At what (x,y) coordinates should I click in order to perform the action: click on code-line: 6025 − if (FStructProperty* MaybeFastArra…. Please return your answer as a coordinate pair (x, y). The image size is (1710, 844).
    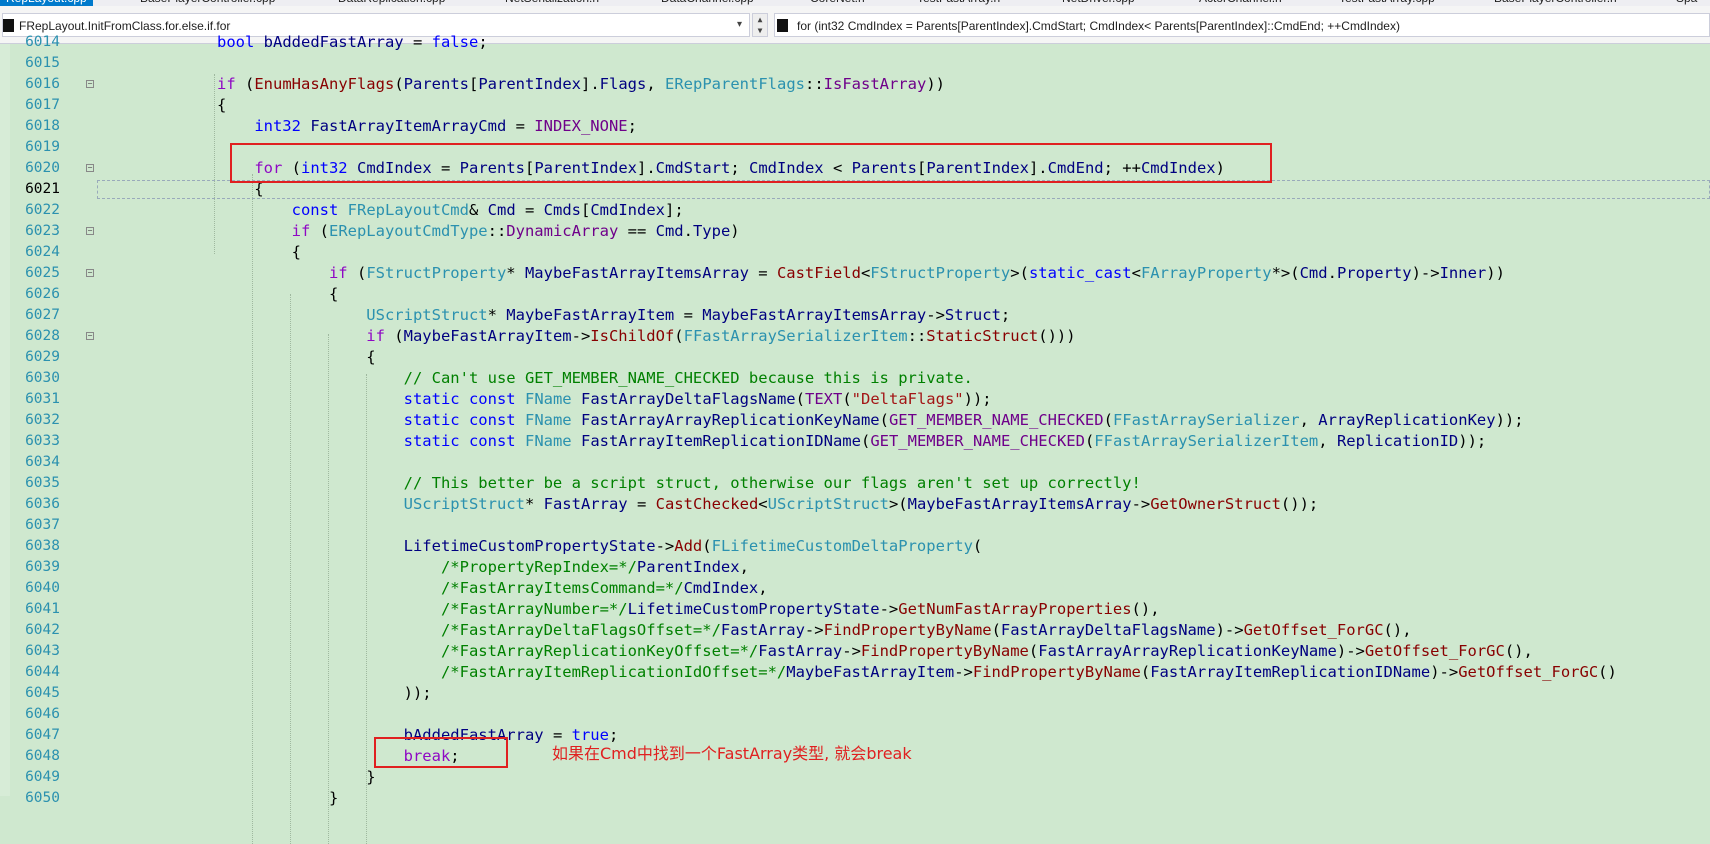
    Looking at the image, I should click on (855, 273).